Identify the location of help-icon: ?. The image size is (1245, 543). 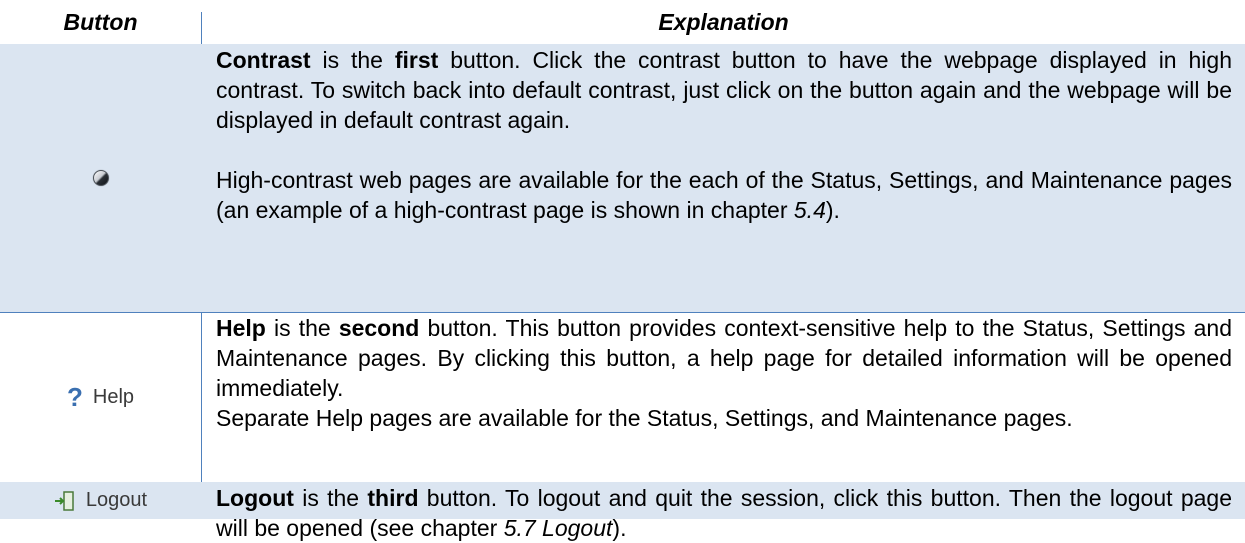
(74, 397).